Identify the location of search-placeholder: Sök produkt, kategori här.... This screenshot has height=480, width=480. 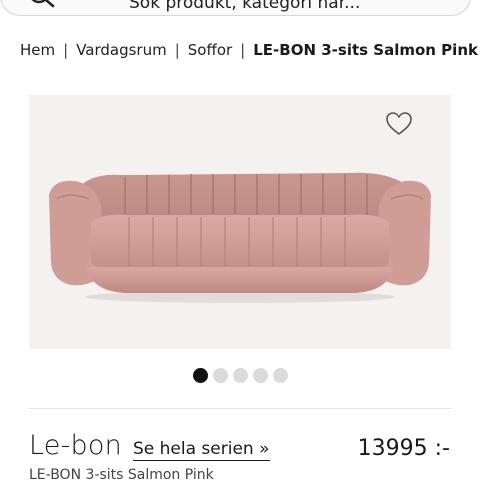
(245, 6).